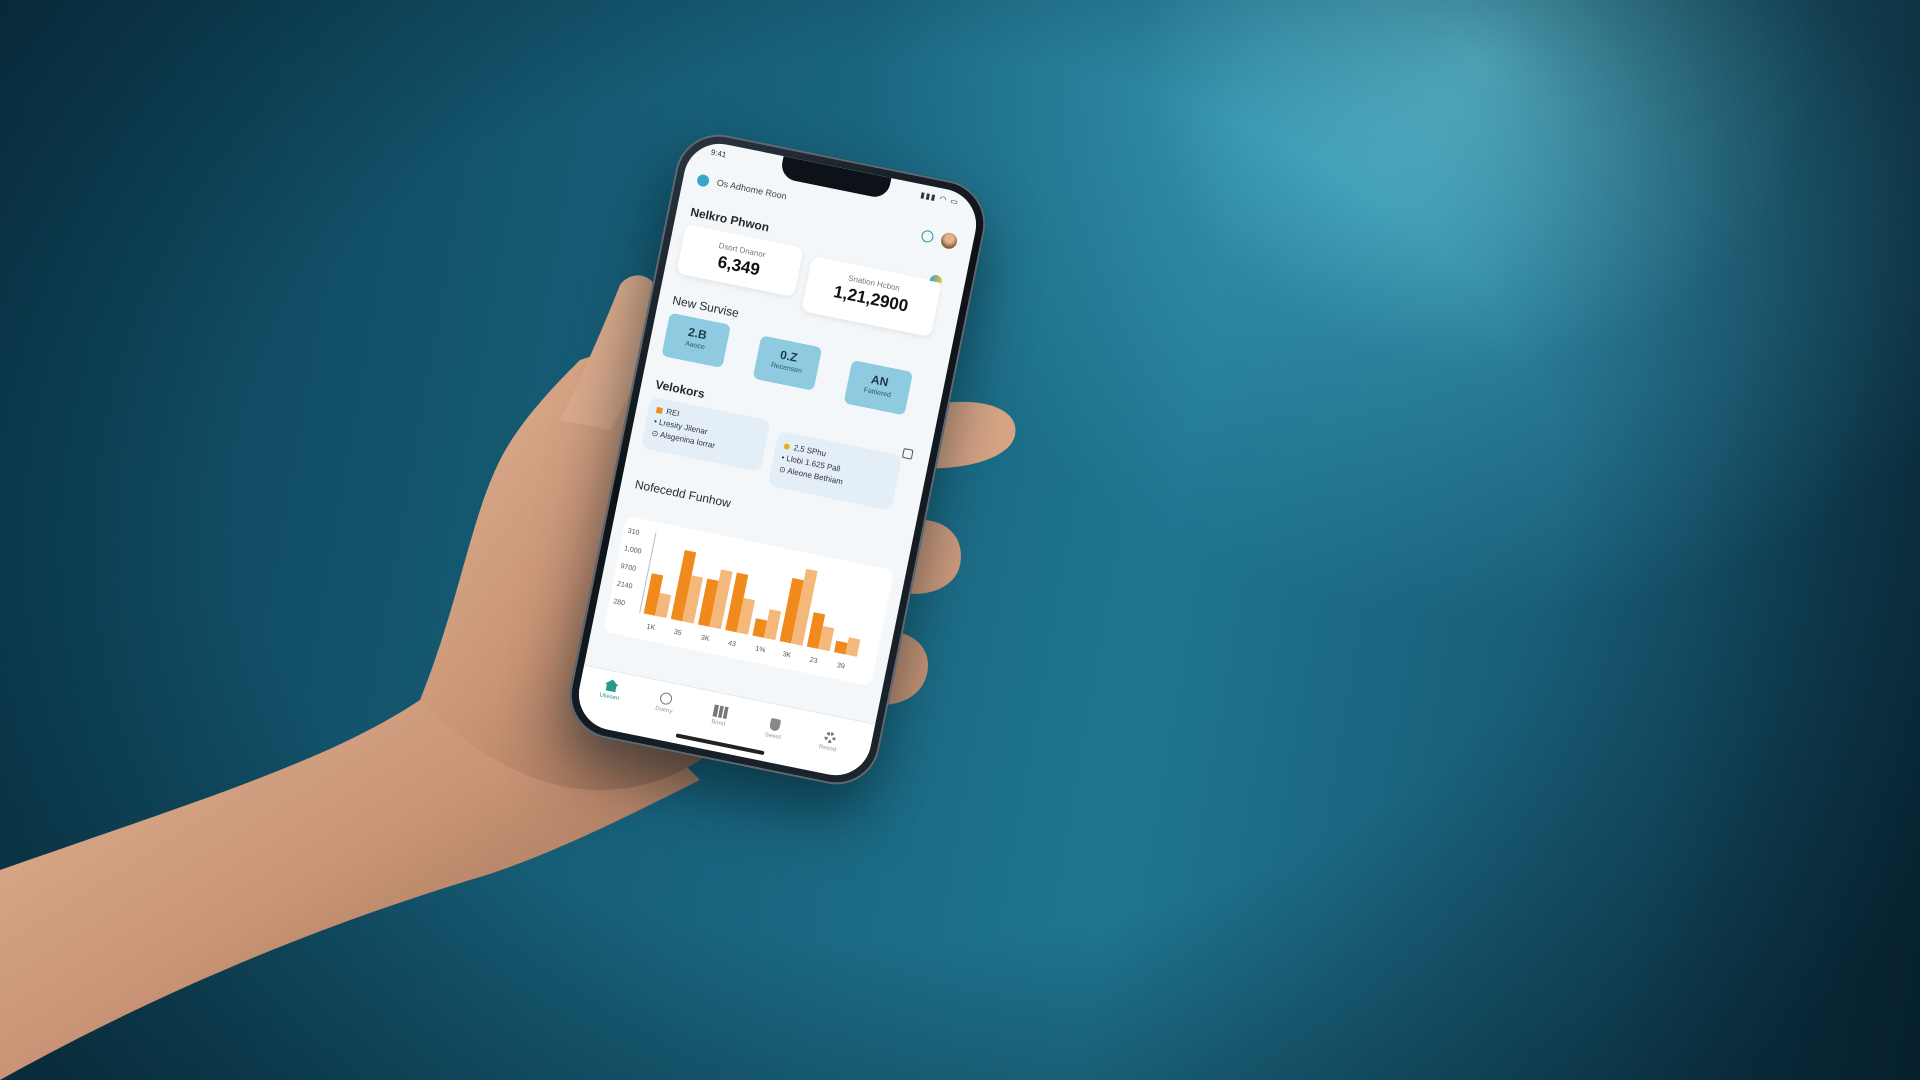 This screenshot has width=1920, height=1080. I want to click on chart-card: 310 1,000 9700 2140 280 1K 35 3K 43 1% 3K 23 39, so click(749, 601).